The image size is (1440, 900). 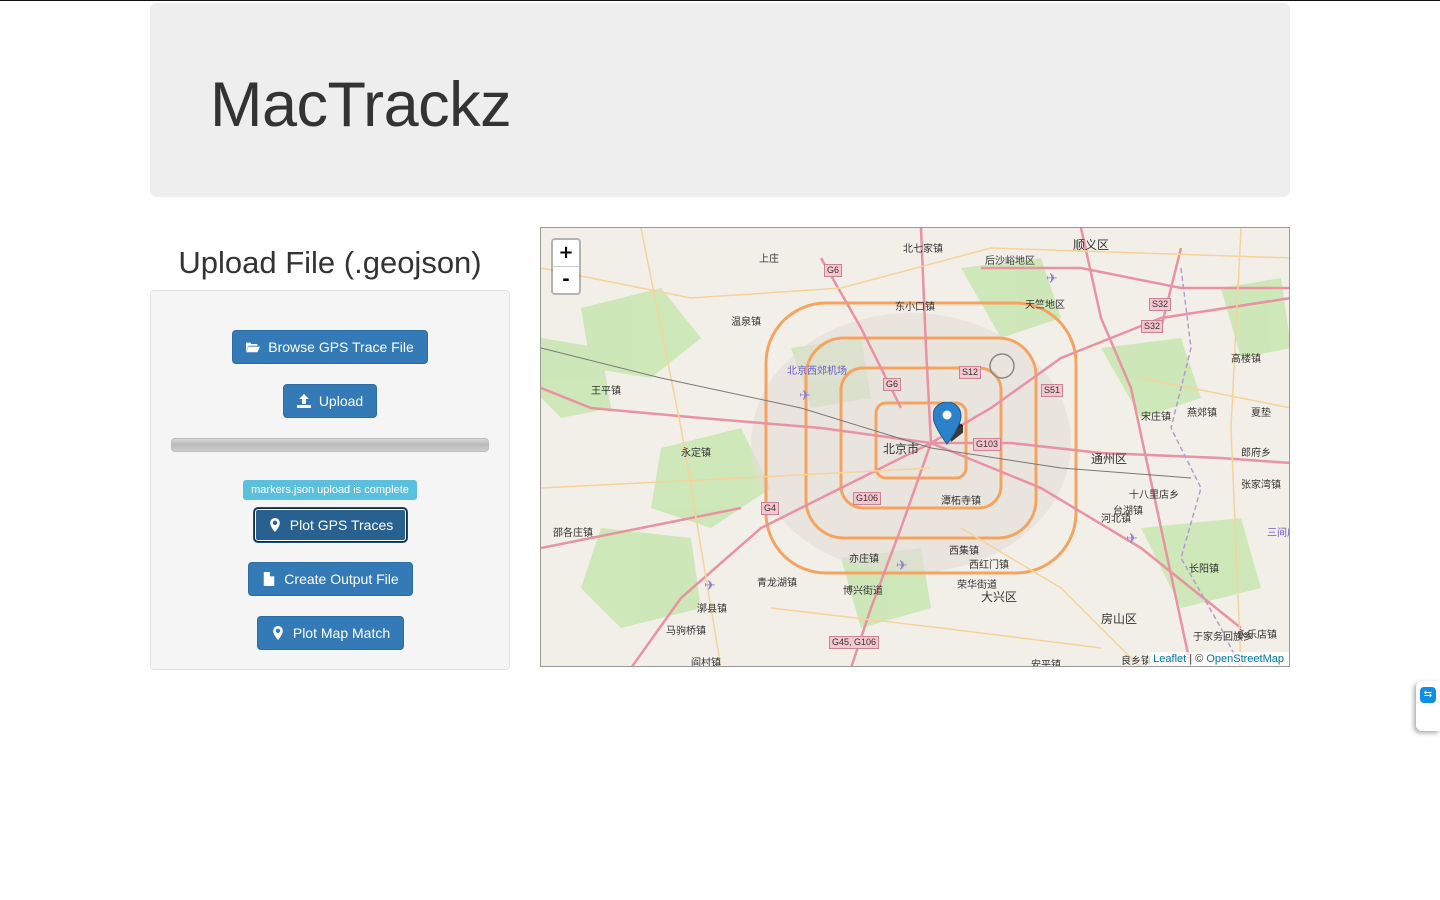 I want to click on plot-map-match-button: Plot Map Match, so click(x=330, y=633).